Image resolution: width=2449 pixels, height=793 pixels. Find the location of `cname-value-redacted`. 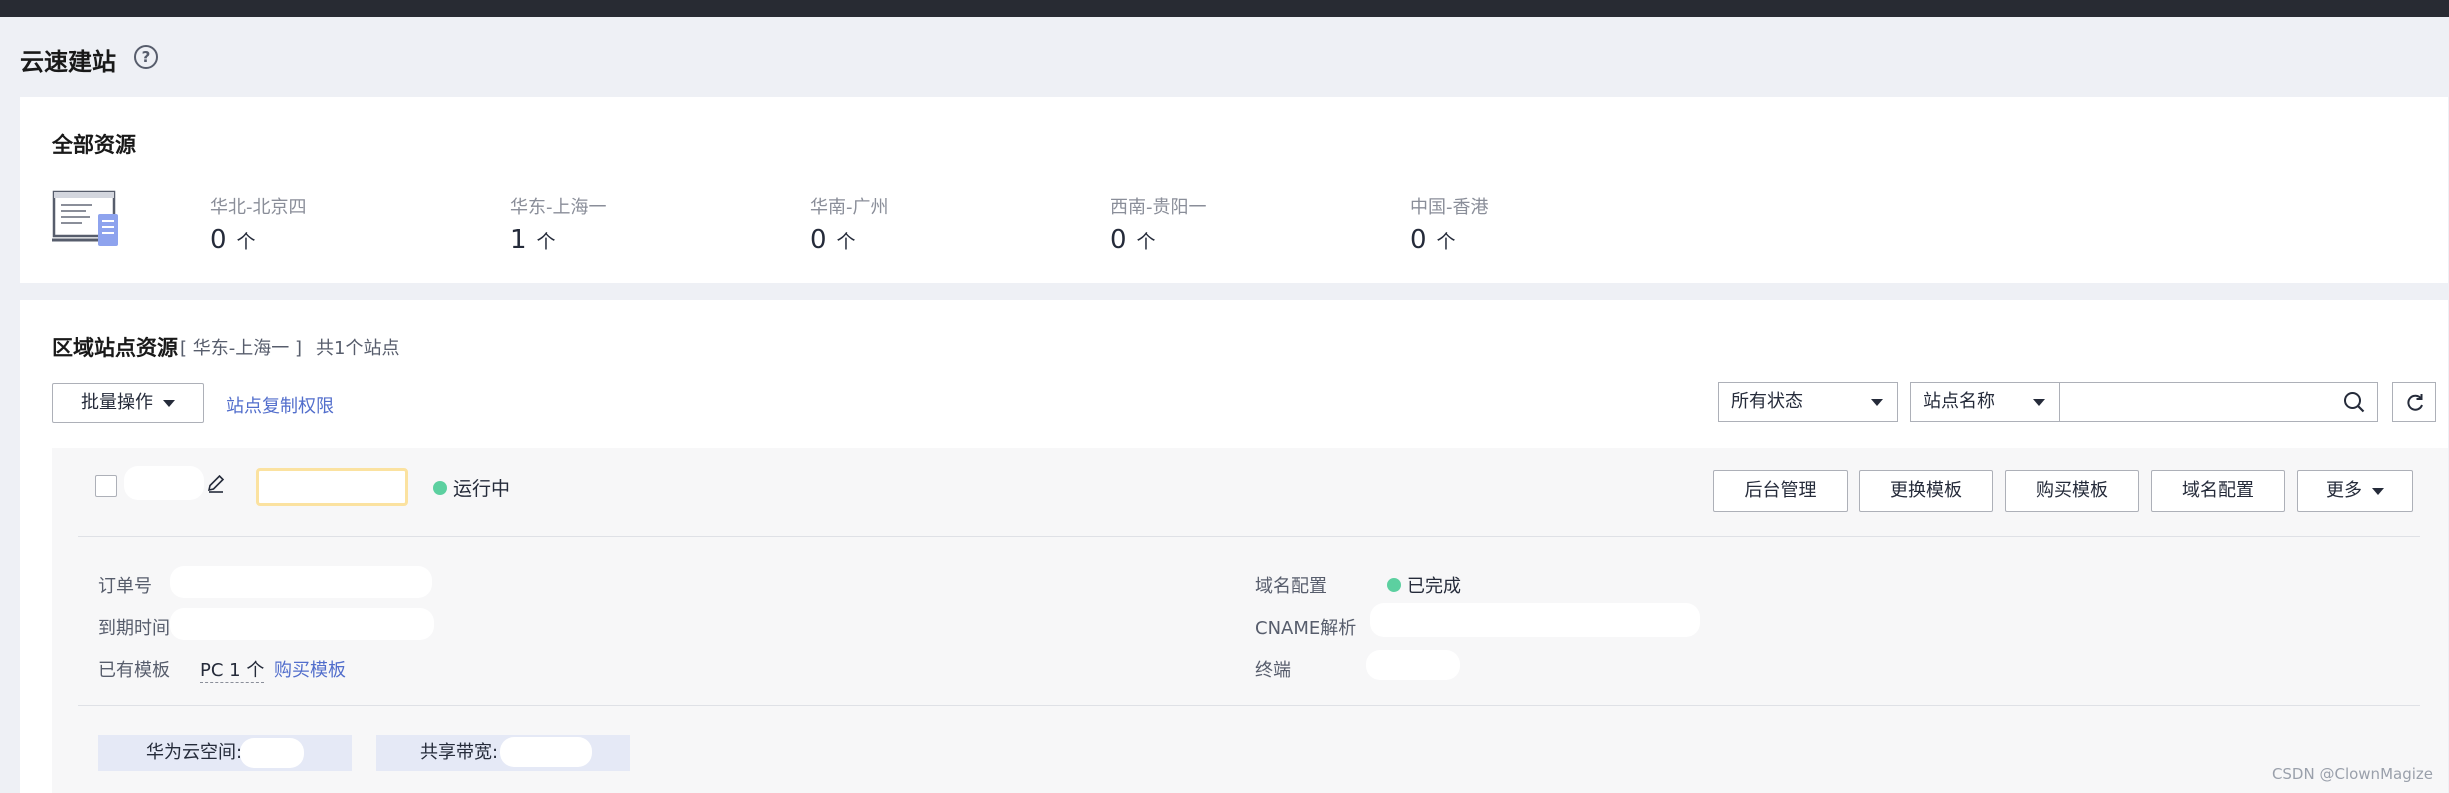

cname-value-redacted is located at coordinates (1535, 620).